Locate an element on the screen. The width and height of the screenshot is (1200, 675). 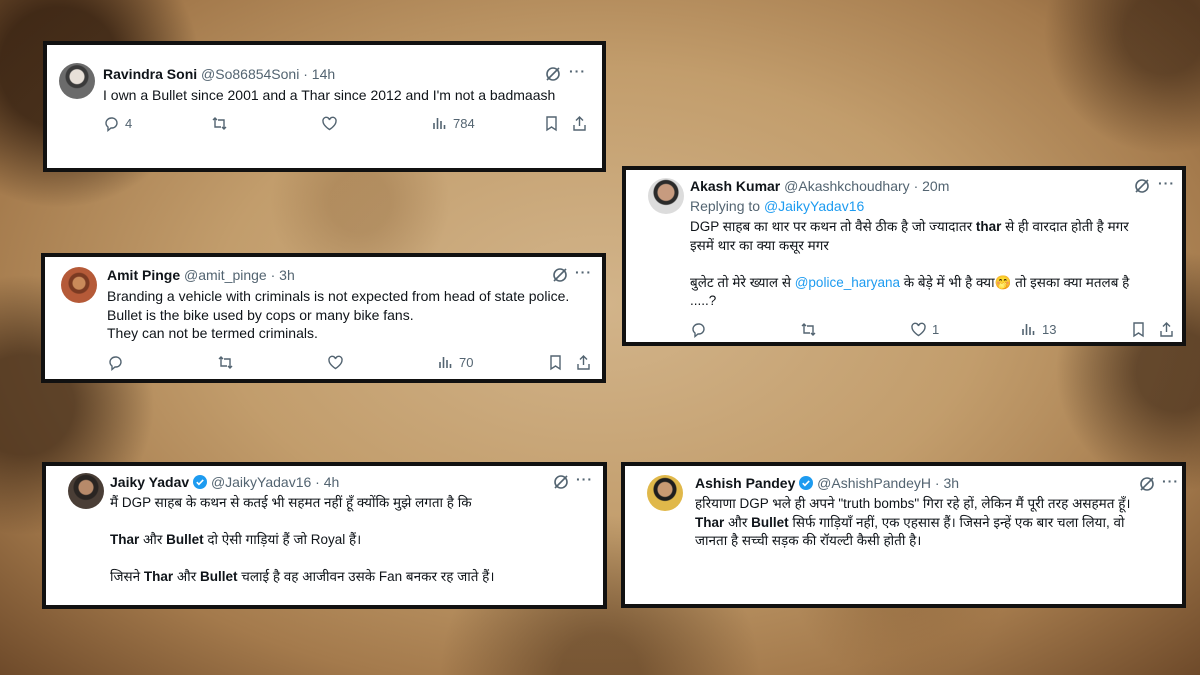
tweet-header: Jaiky Yadav @JaikyYadav16 · 4h is located at coordinates (224, 482).